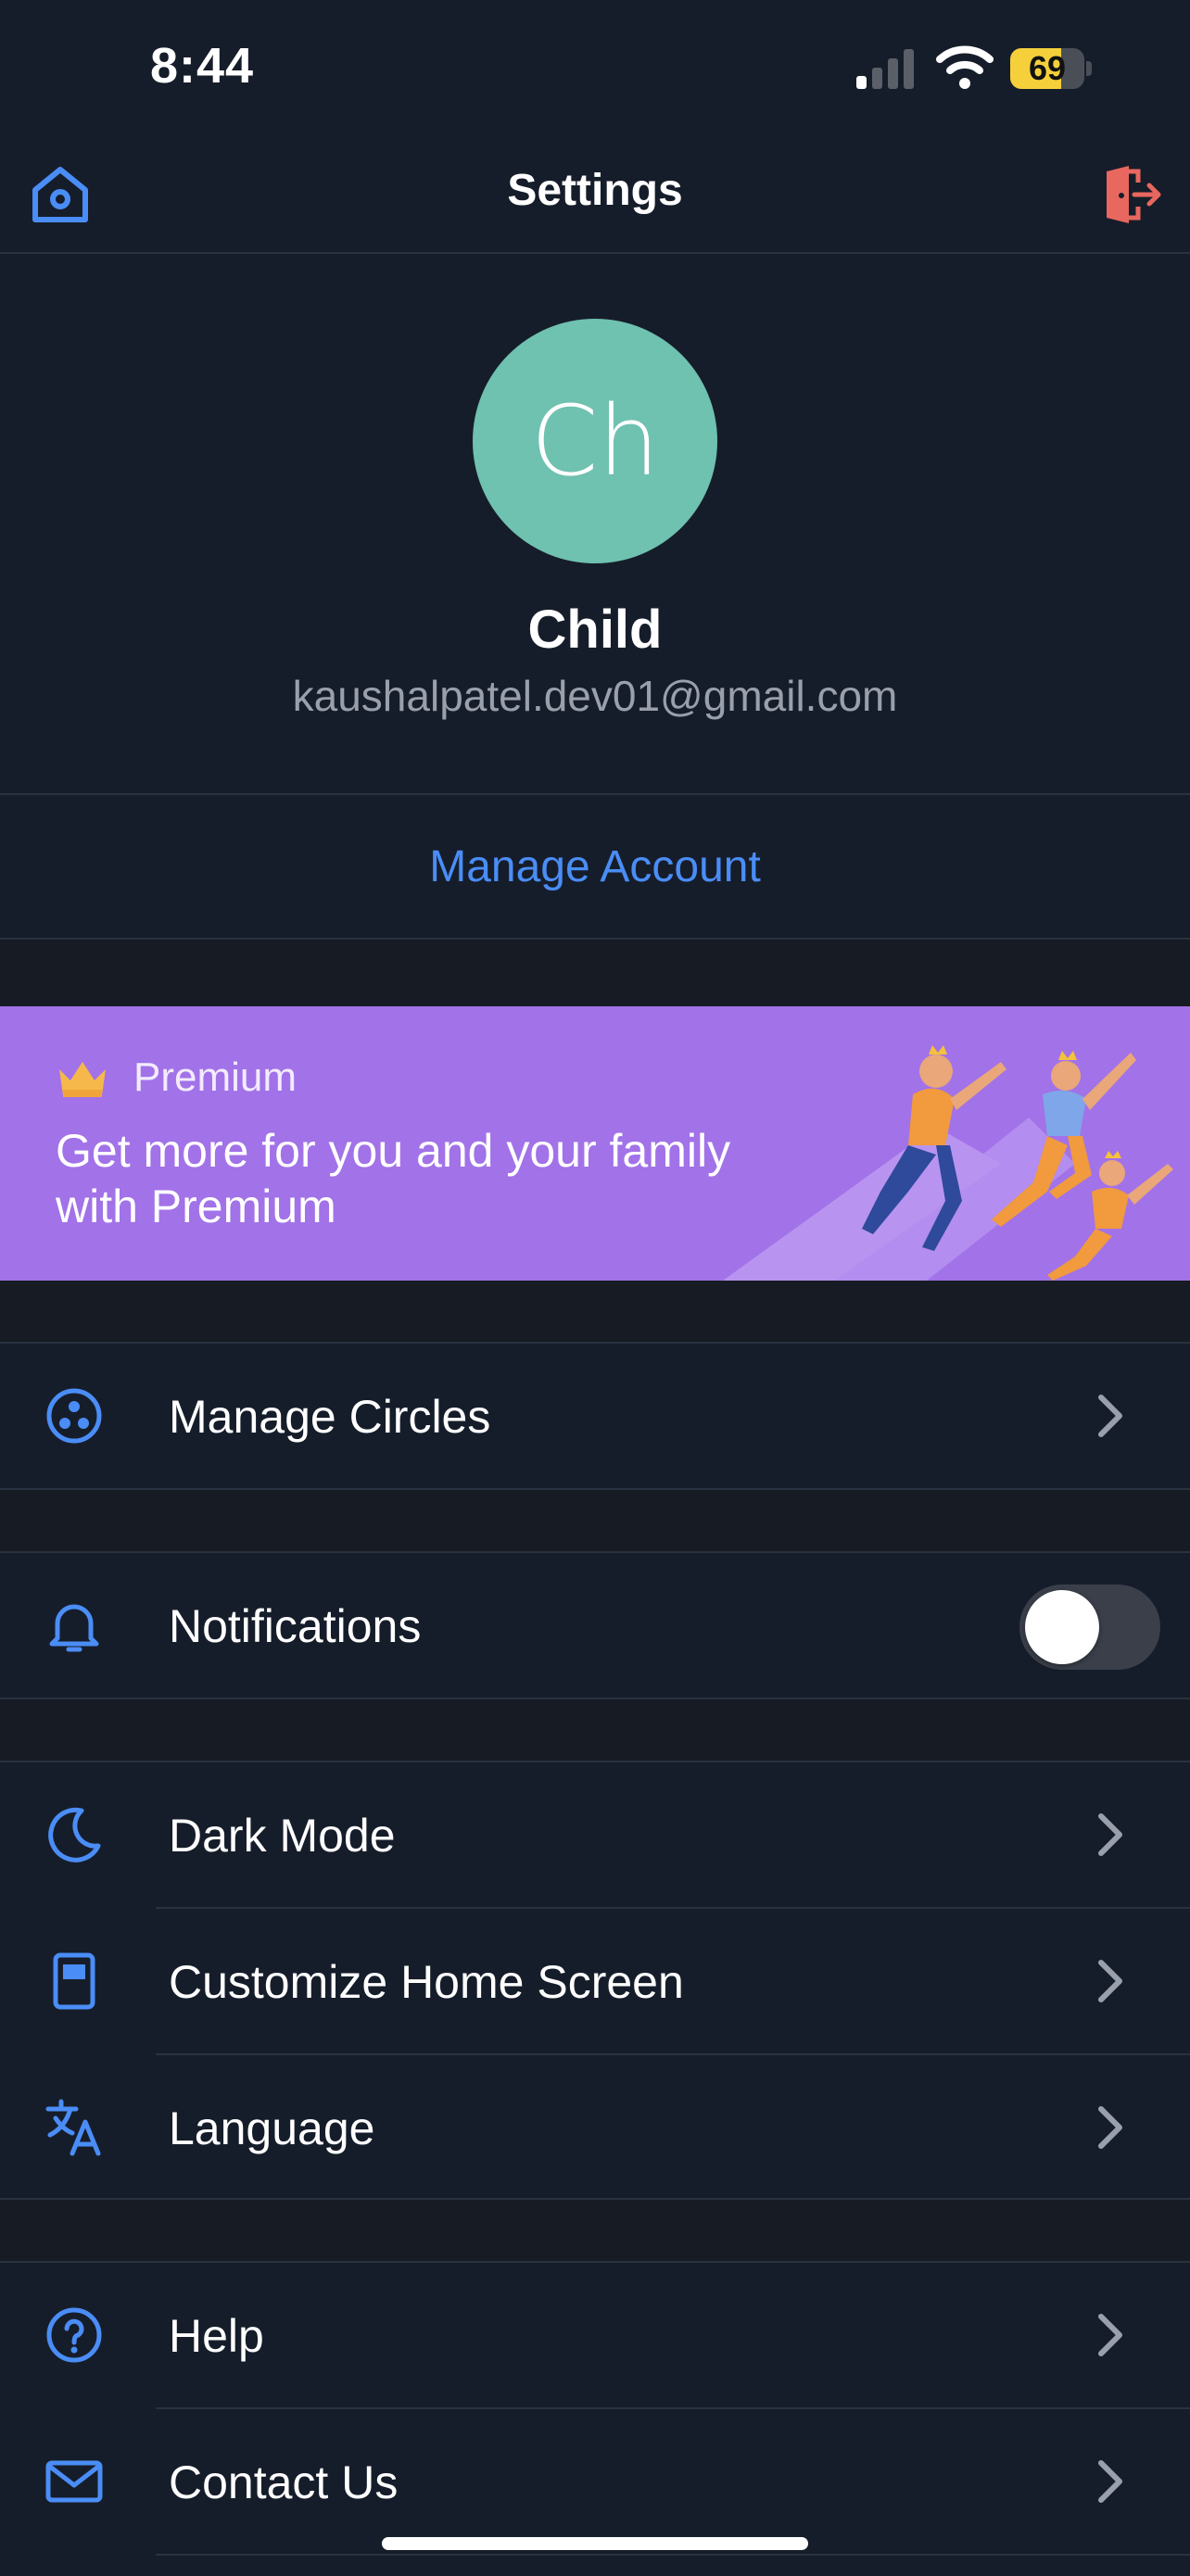 The width and height of the screenshot is (1190, 2576). Describe the element at coordinates (74, 1416) in the screenshot. I see `circles-icon` at that location.